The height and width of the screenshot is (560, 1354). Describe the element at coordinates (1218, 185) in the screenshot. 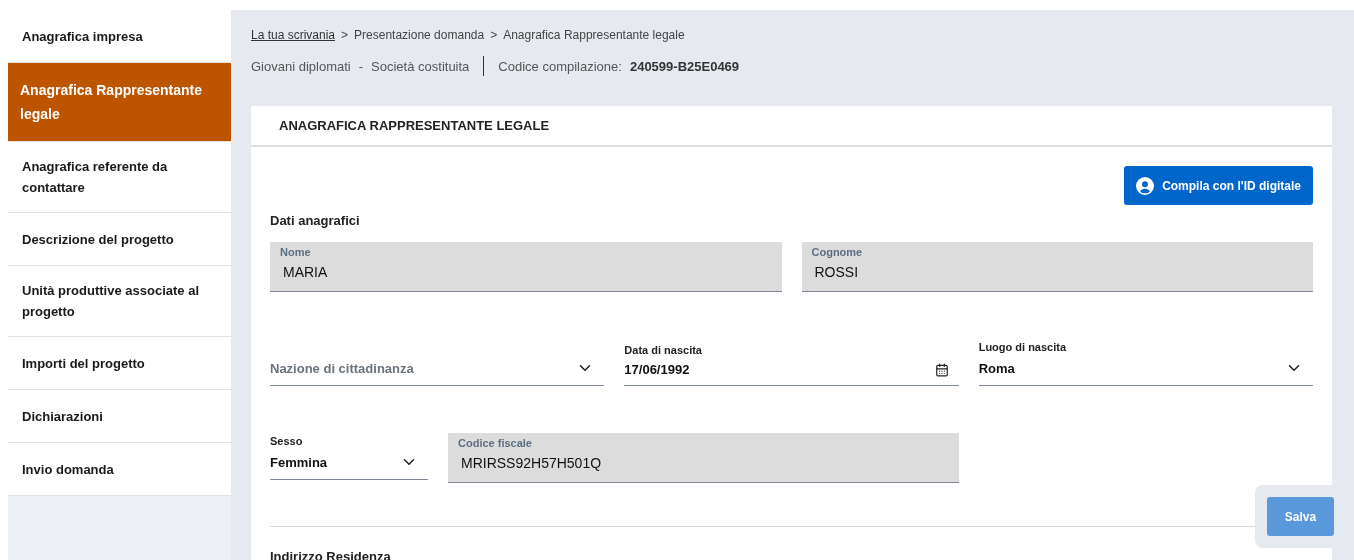

I see `digital-id-button: Compila con l'ID digitale` at that location.